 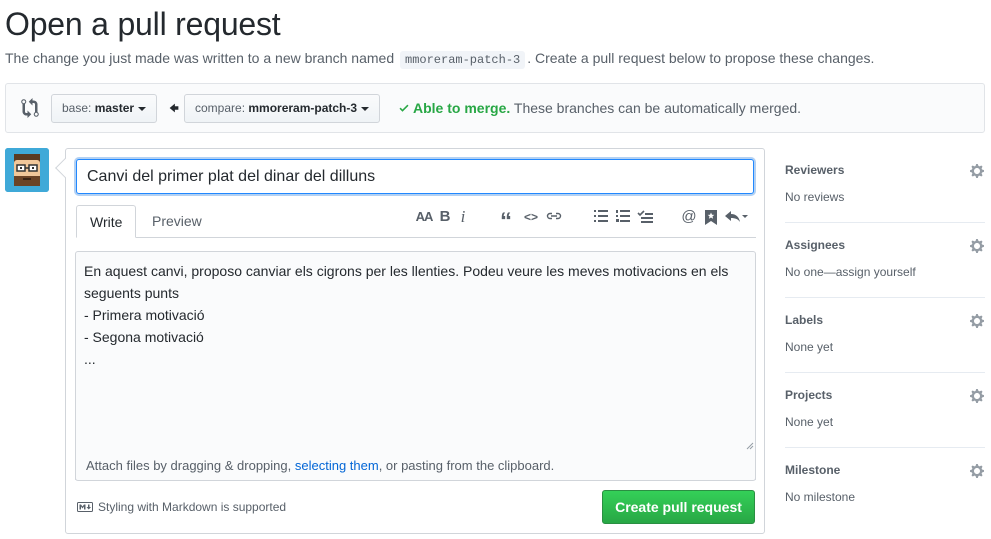 What do you see at coordinates (506, 221) in the screenshot?
I see `quote-tool-button: “` at bounding box center [506, 221].